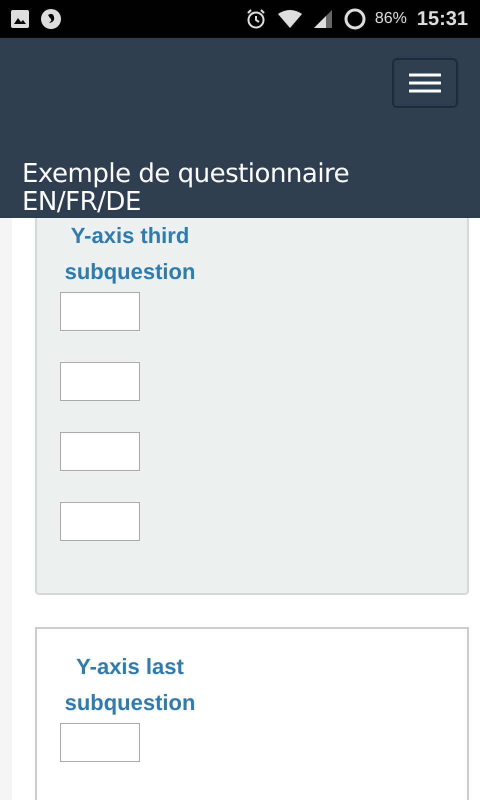 The width and height of the screenshot is (480, 800). Describe the element at coordinates (20, 19) in the screenshot. I see `image-icon` at that location.